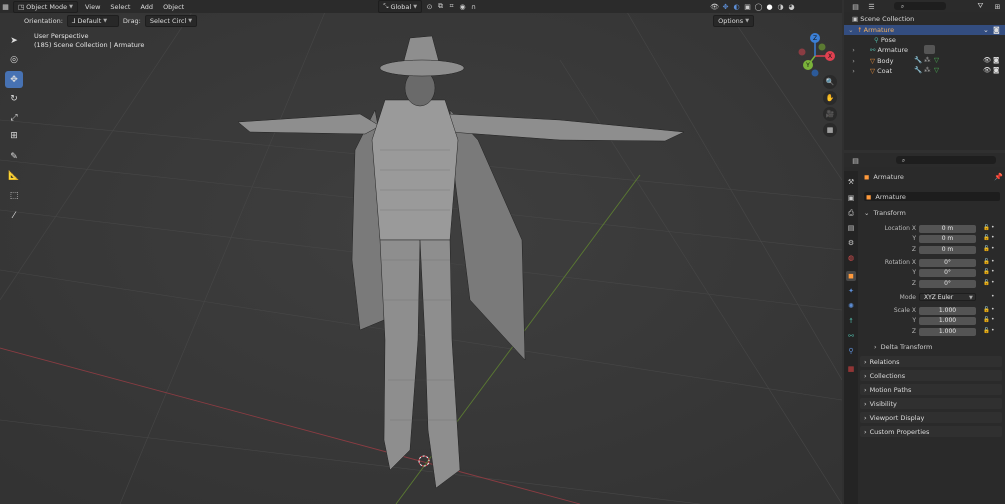 The height and width of the screenshot is (504, 1005). Describe the element at coordinates (851, 306) in the screenshot. I see `tab-particles: ✺` at that location.